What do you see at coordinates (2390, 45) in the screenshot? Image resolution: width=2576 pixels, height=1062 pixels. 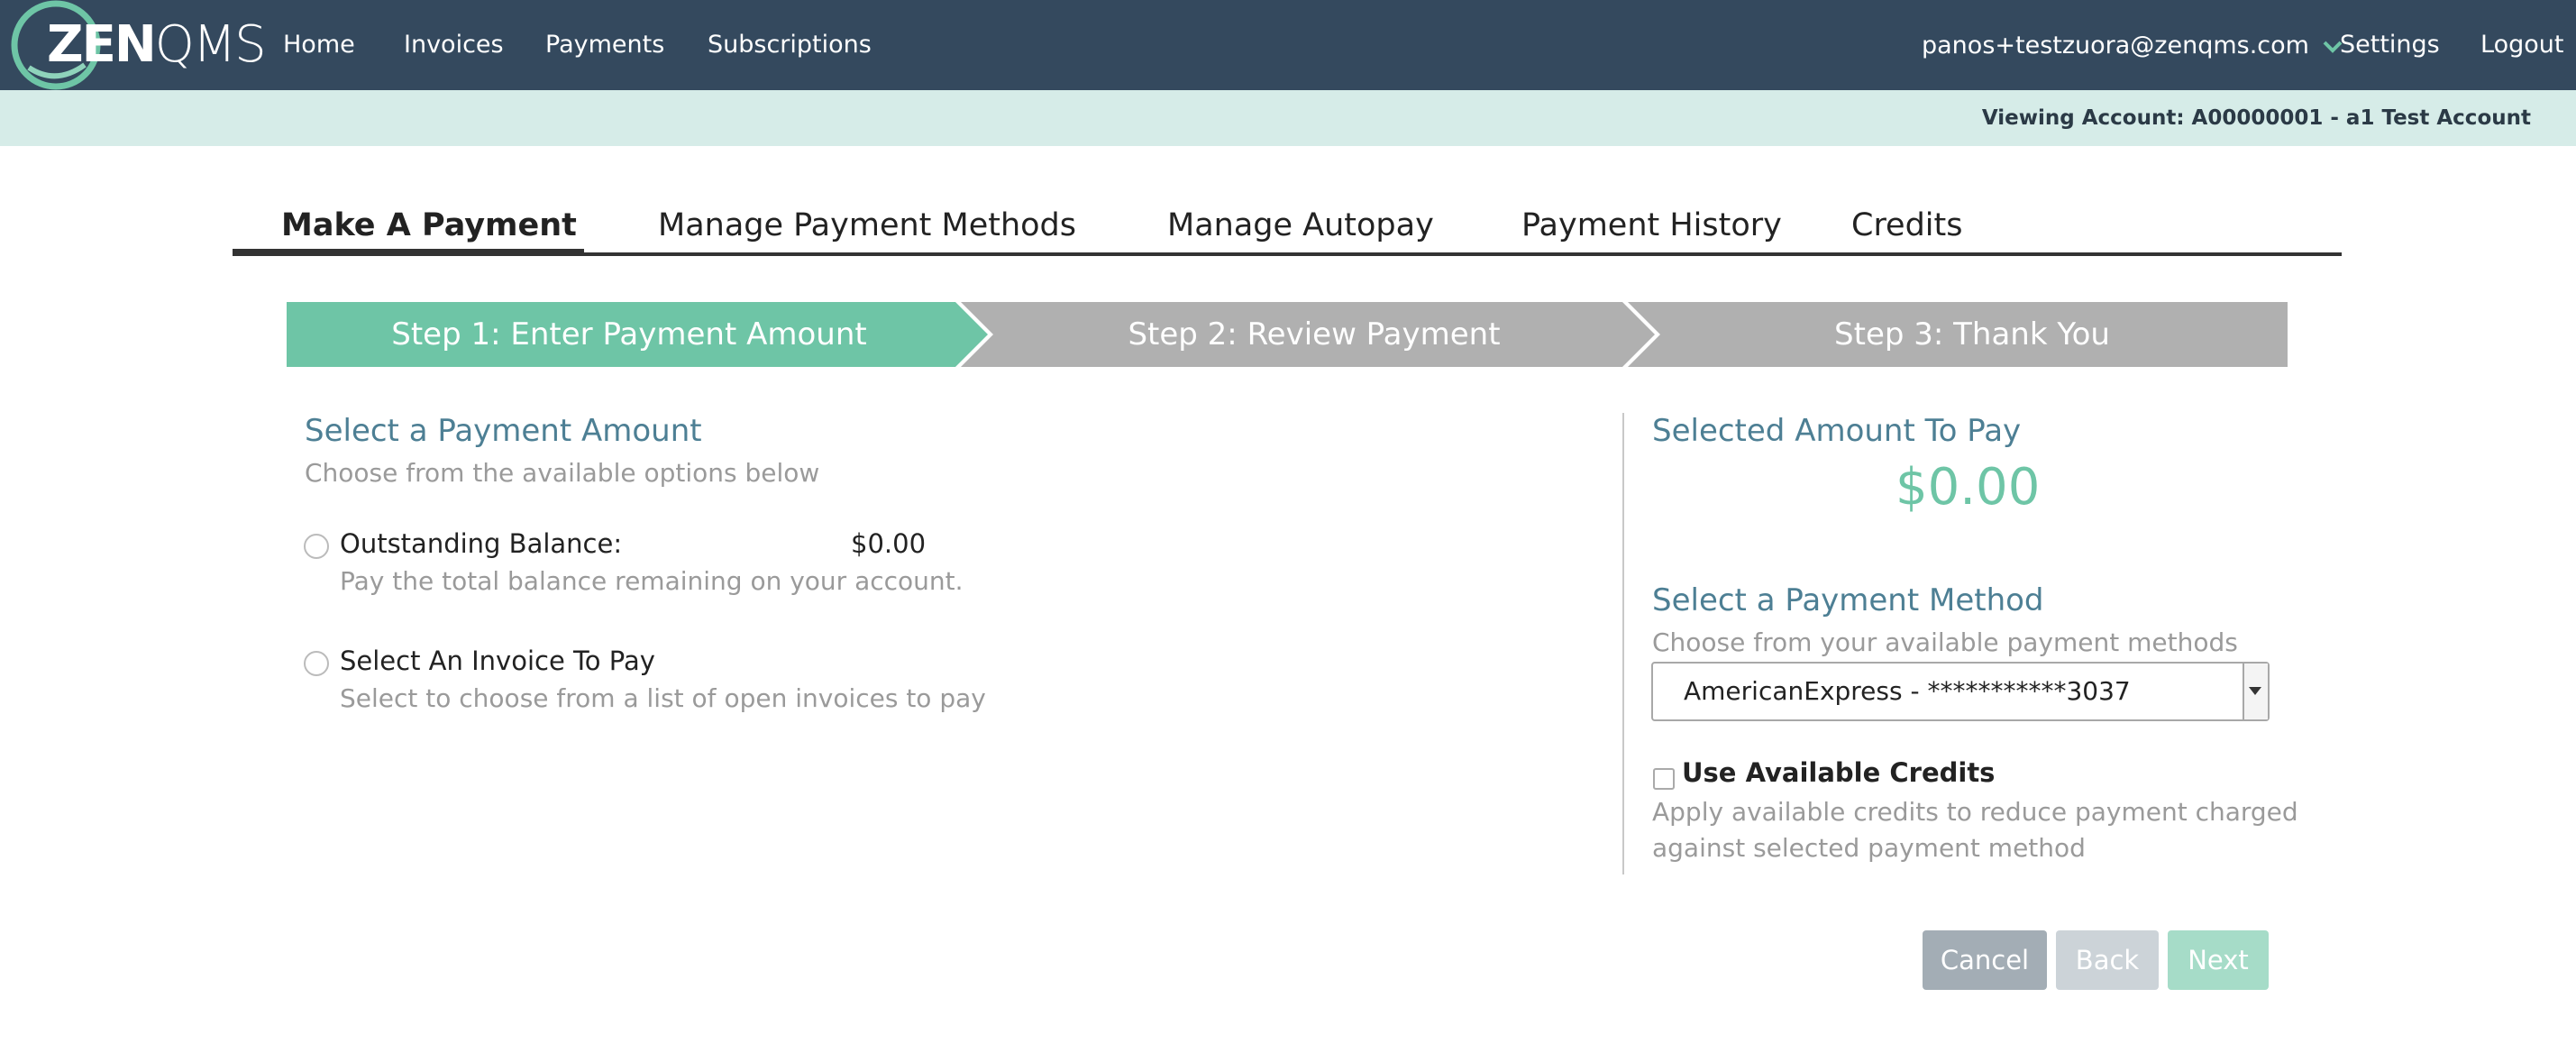 I see `nav-settings: Settings` at bounding box center [2390, 45].